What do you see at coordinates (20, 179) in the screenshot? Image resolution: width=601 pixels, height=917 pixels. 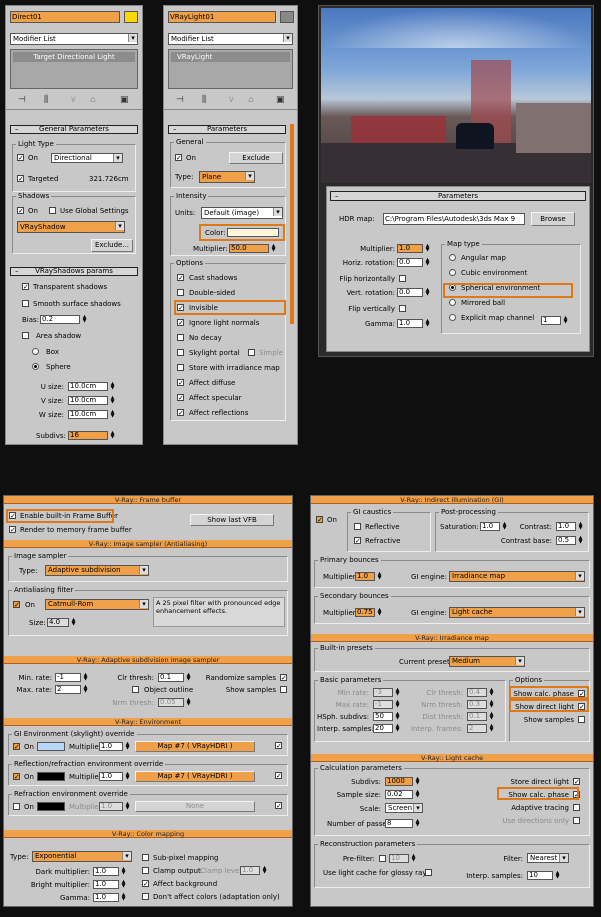 I see `targeted-checkbox: ✓` at bounding box center [20, 179].